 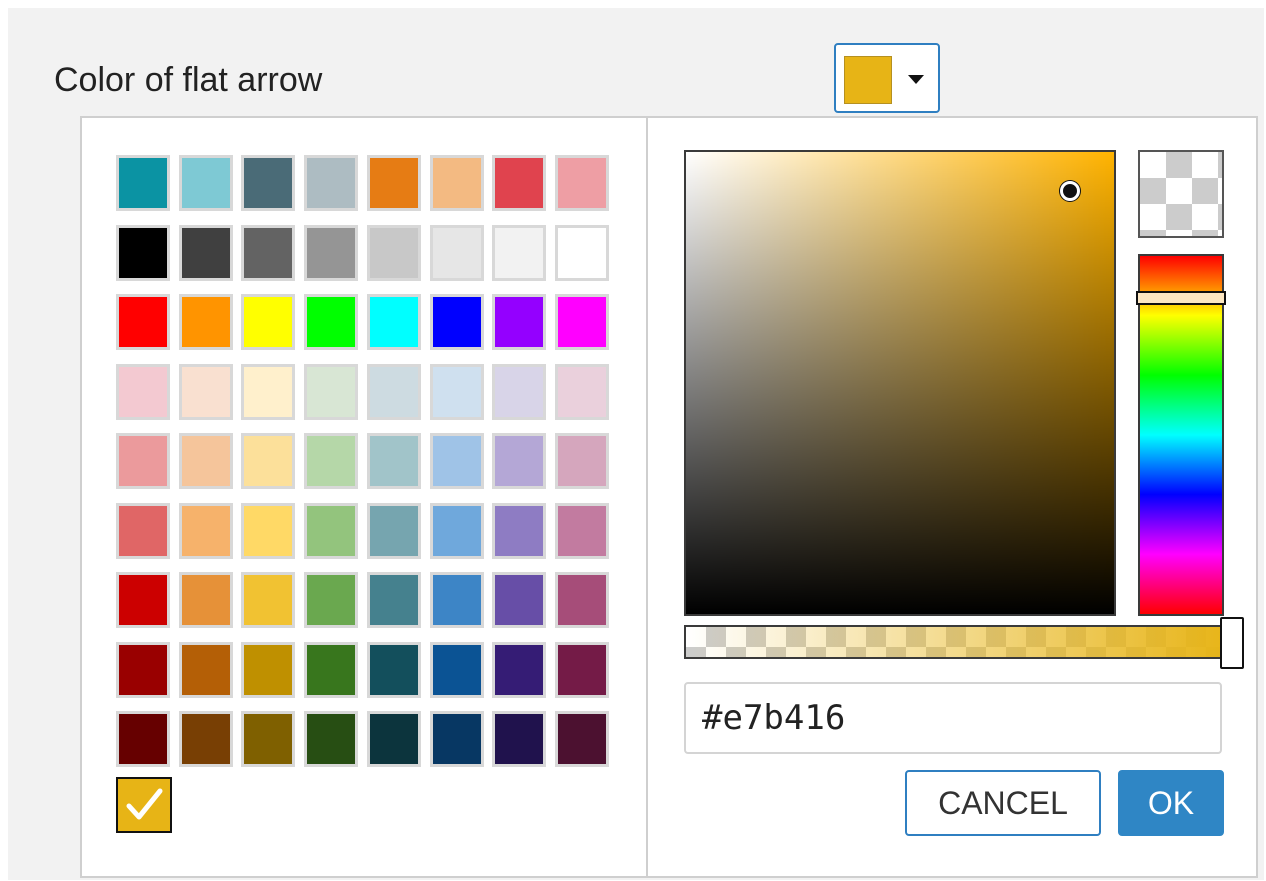 I want to click on popup-divider, so click(x=647, y=497).